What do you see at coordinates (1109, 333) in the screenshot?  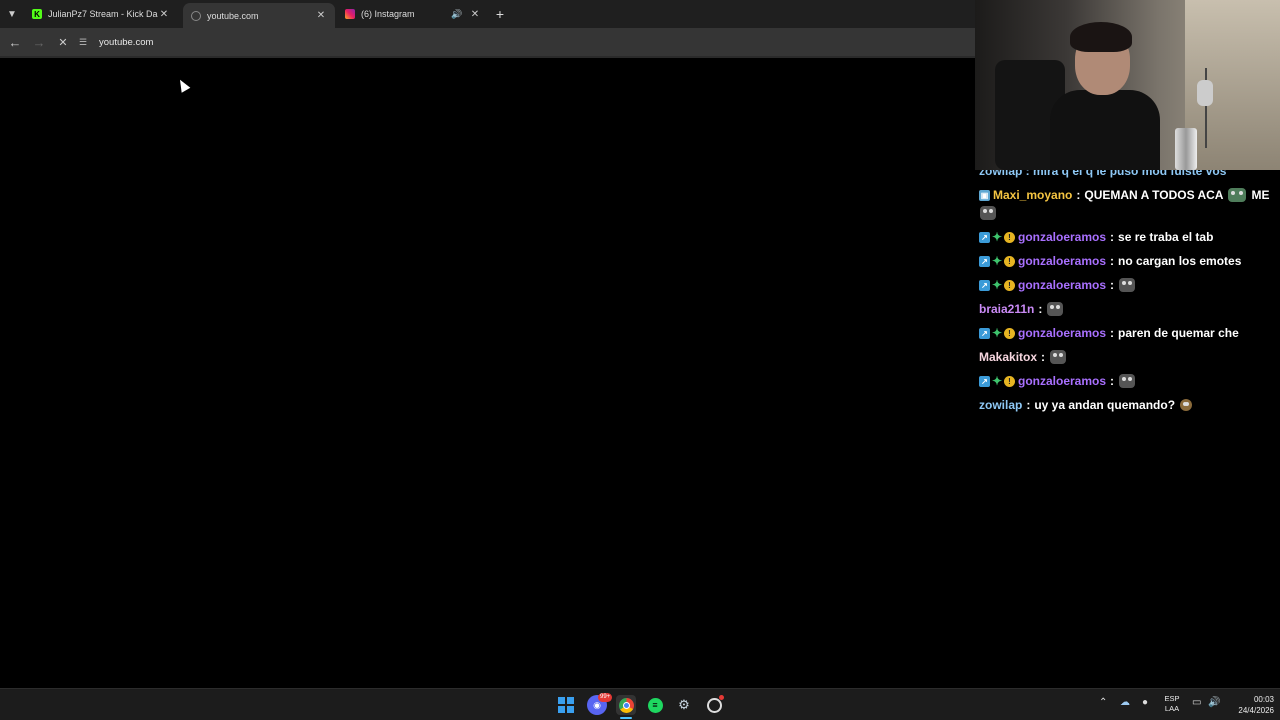 I see `chat-message: ↗ ✦! gonzaloeramos : paren de quemar che` at bounding box center [1109, 333].